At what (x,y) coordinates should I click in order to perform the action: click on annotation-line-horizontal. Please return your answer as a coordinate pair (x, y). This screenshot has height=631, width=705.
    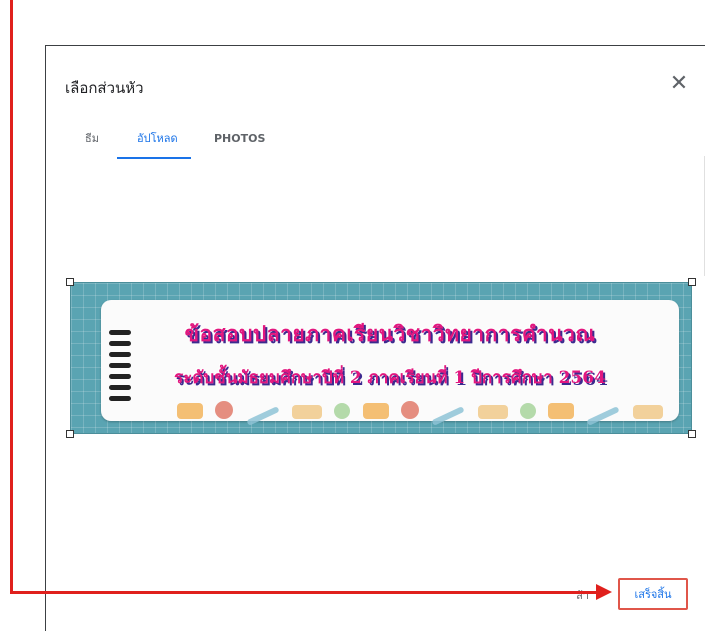
    Looking at the image, I should click on (304, 592).